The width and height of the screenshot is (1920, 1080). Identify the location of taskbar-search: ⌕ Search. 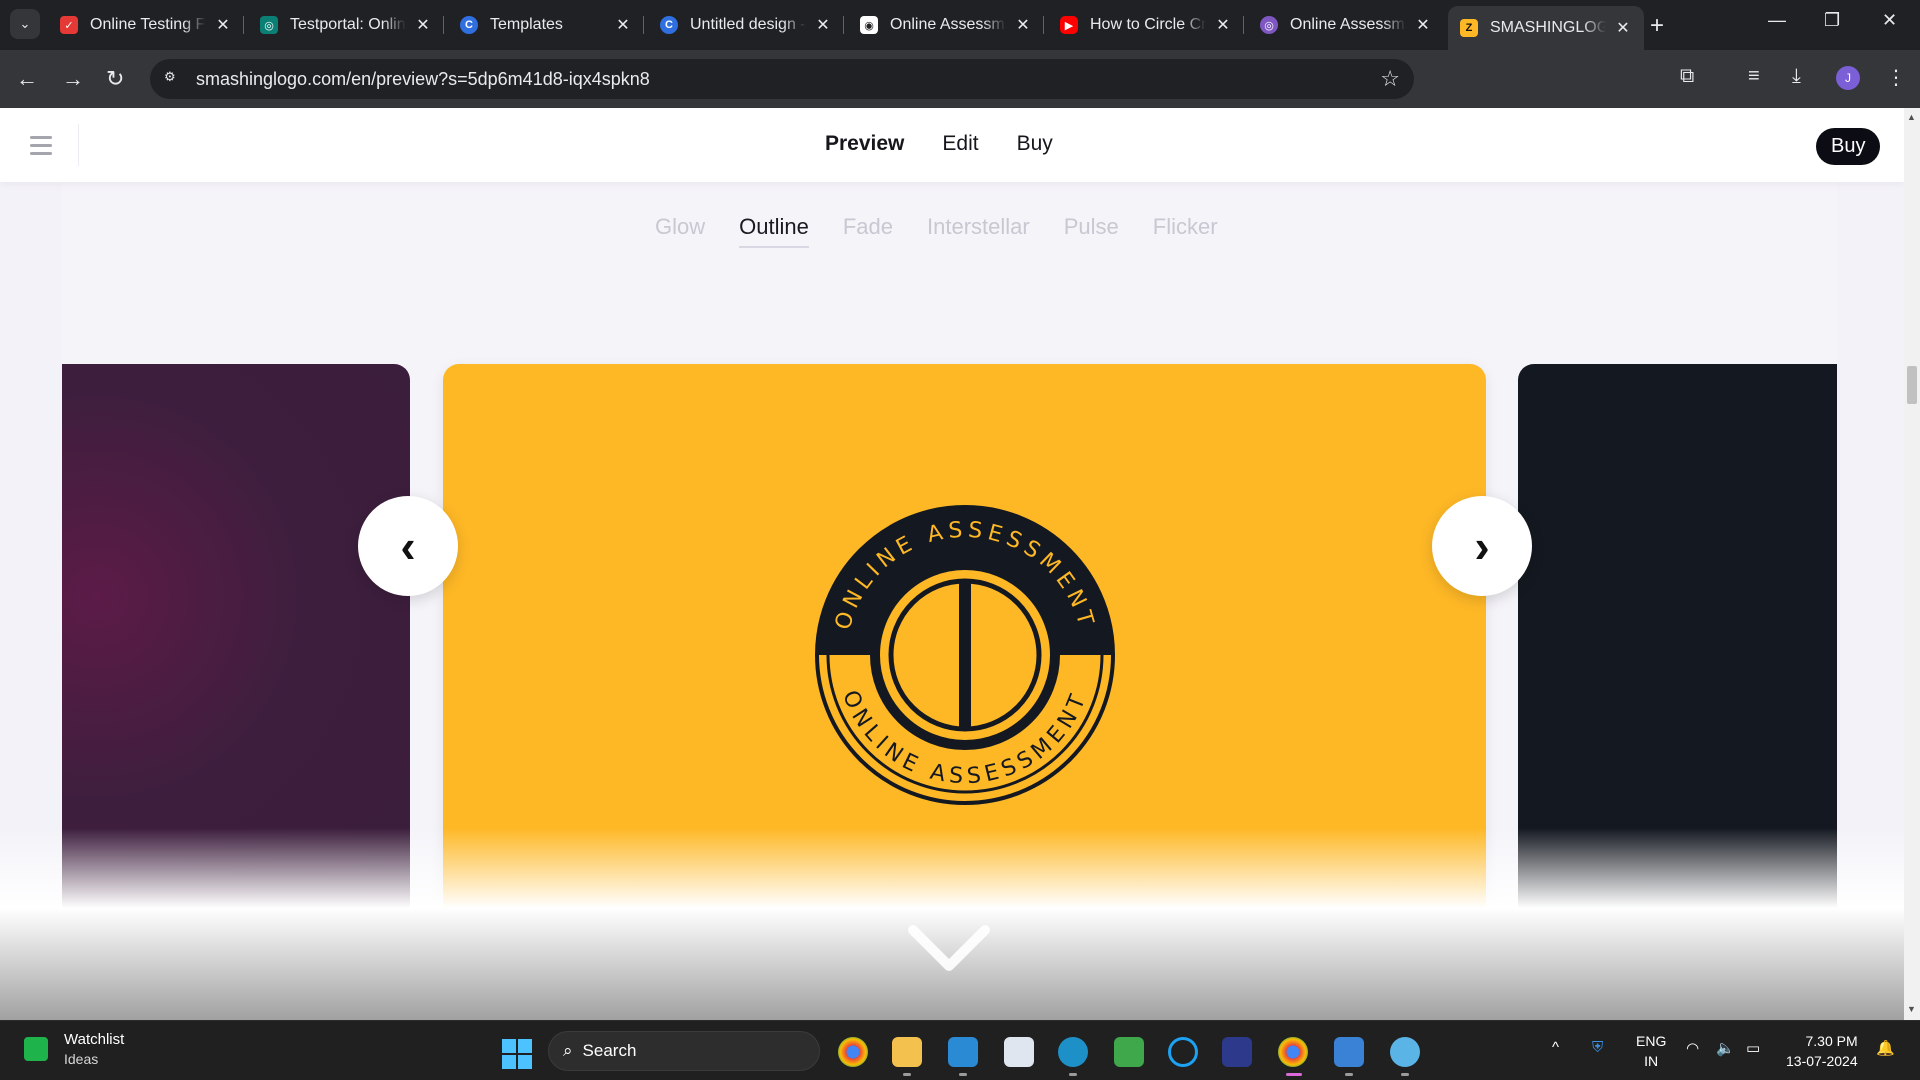
(684, 1051).